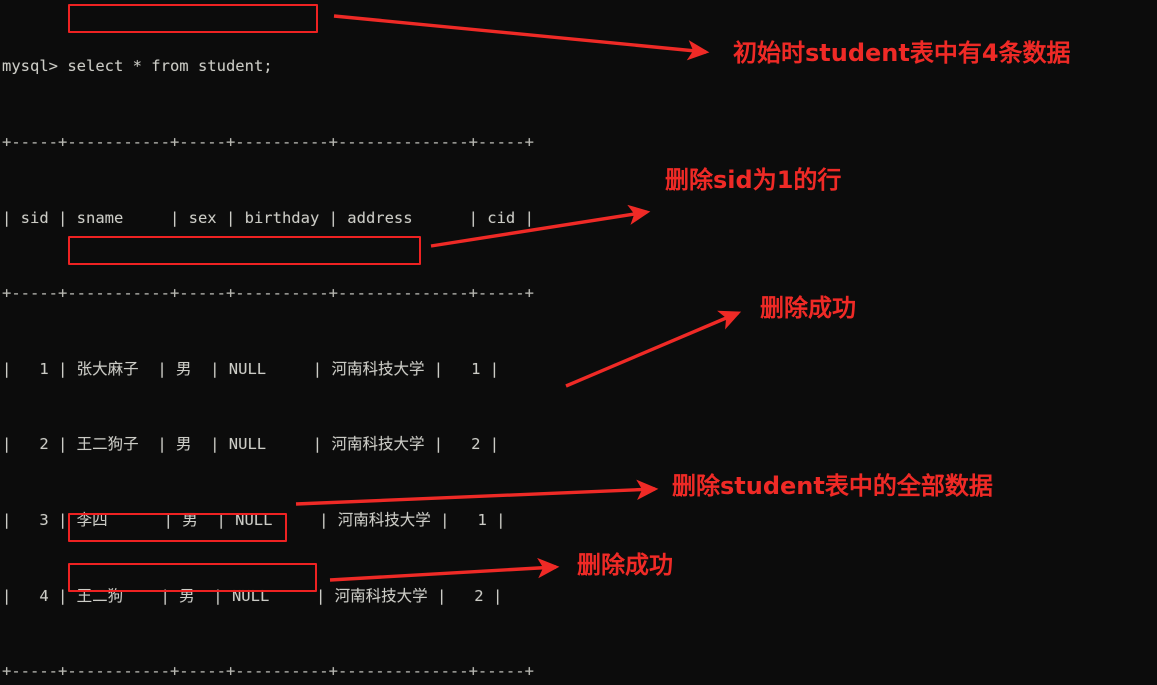 The image size is (1157, 685). What do you see at coordinates (137, 66) in the screenshot?
I see `terminal-line: mysql> select * from student;` at bounding box center [137, 66].